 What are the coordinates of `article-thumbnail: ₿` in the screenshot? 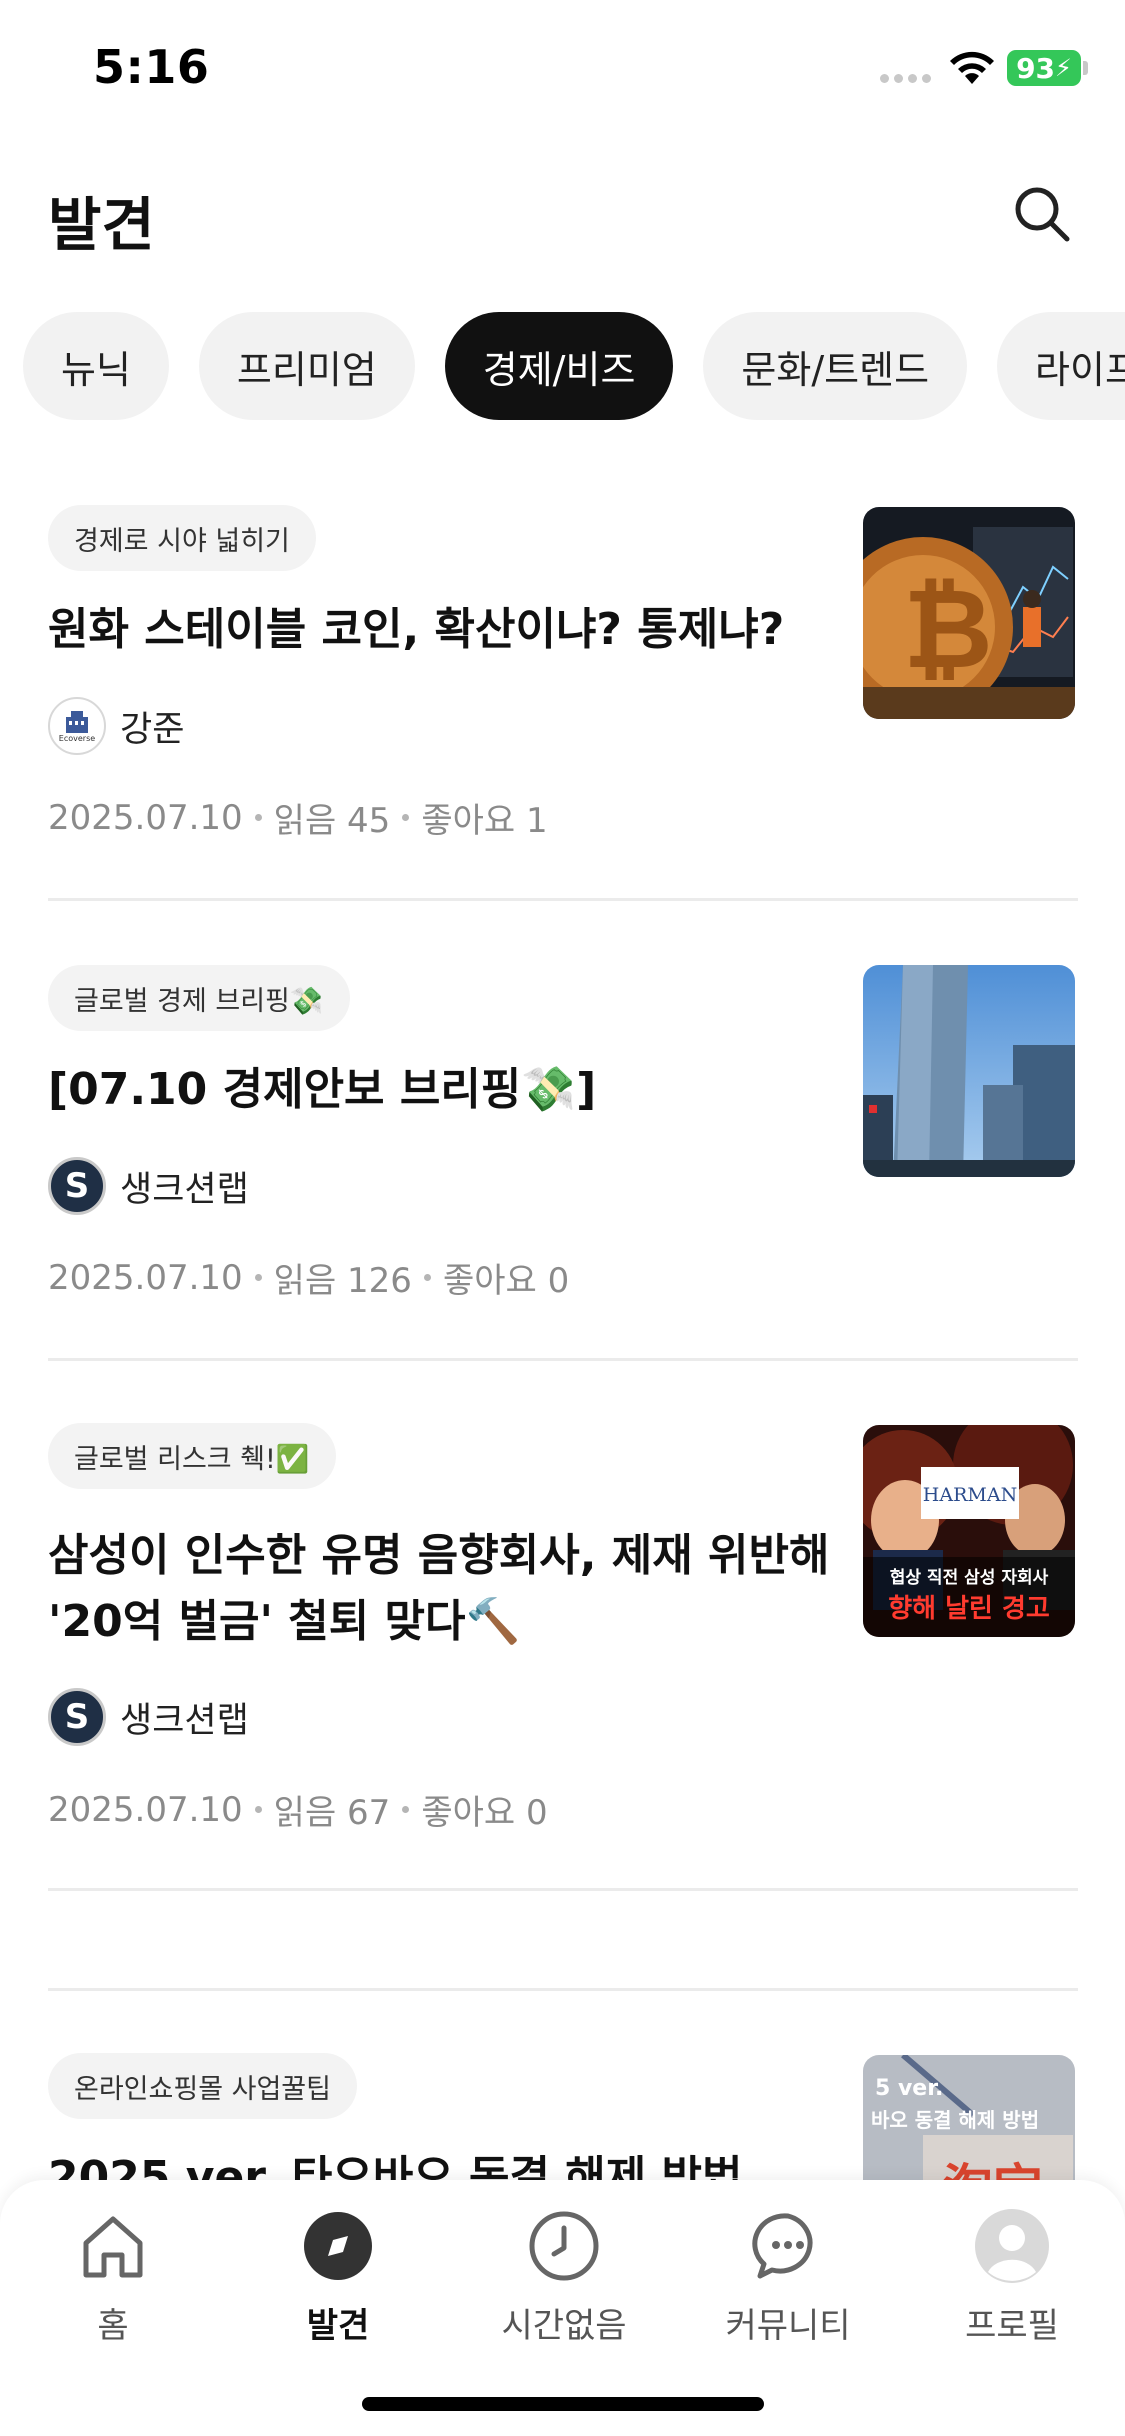 It's located at (969, 613).